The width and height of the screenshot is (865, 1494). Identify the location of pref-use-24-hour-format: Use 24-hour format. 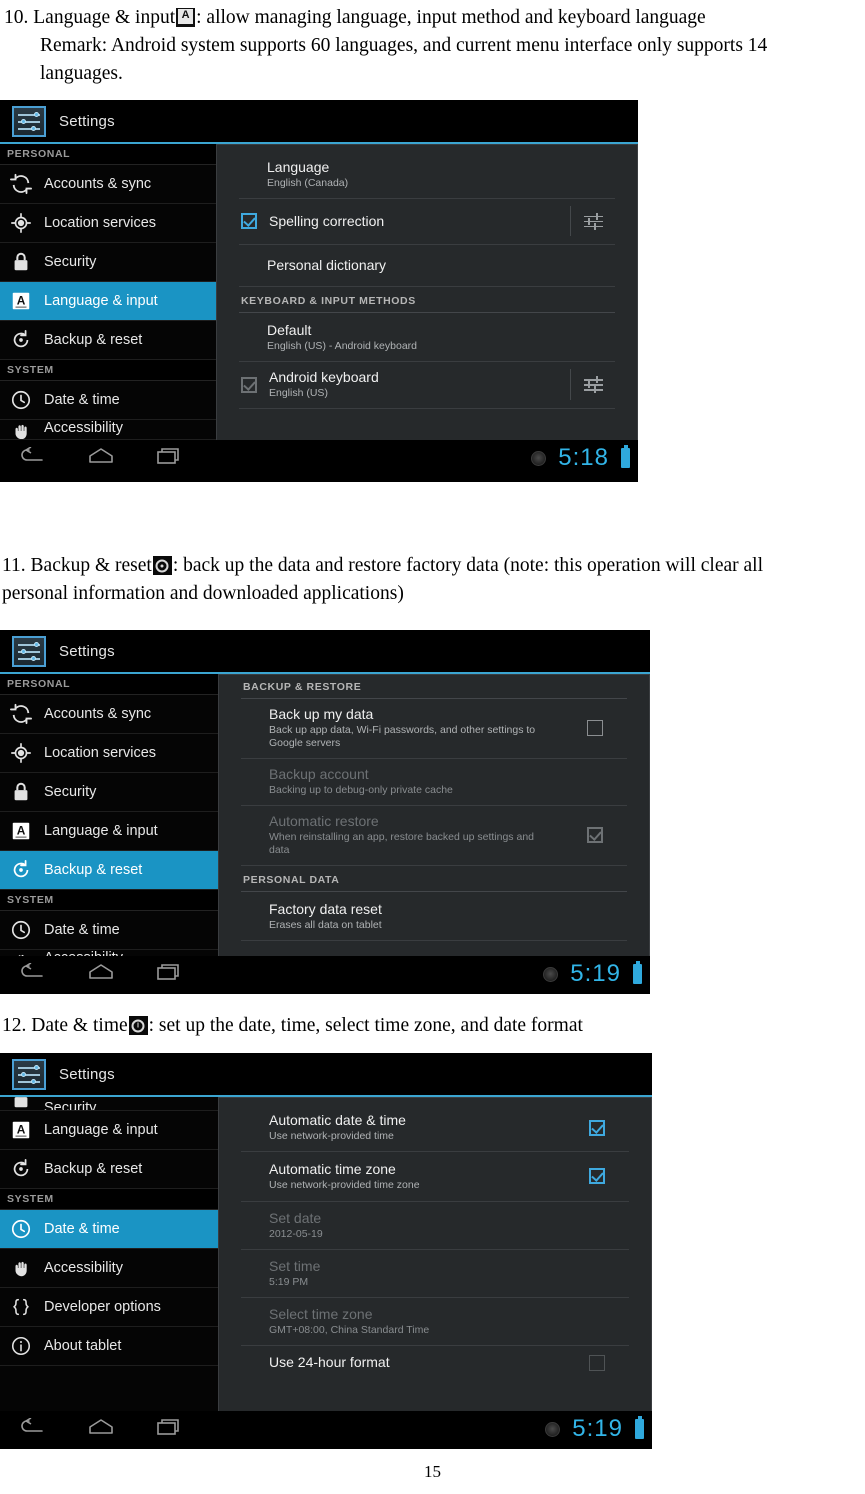
(435, 1363).